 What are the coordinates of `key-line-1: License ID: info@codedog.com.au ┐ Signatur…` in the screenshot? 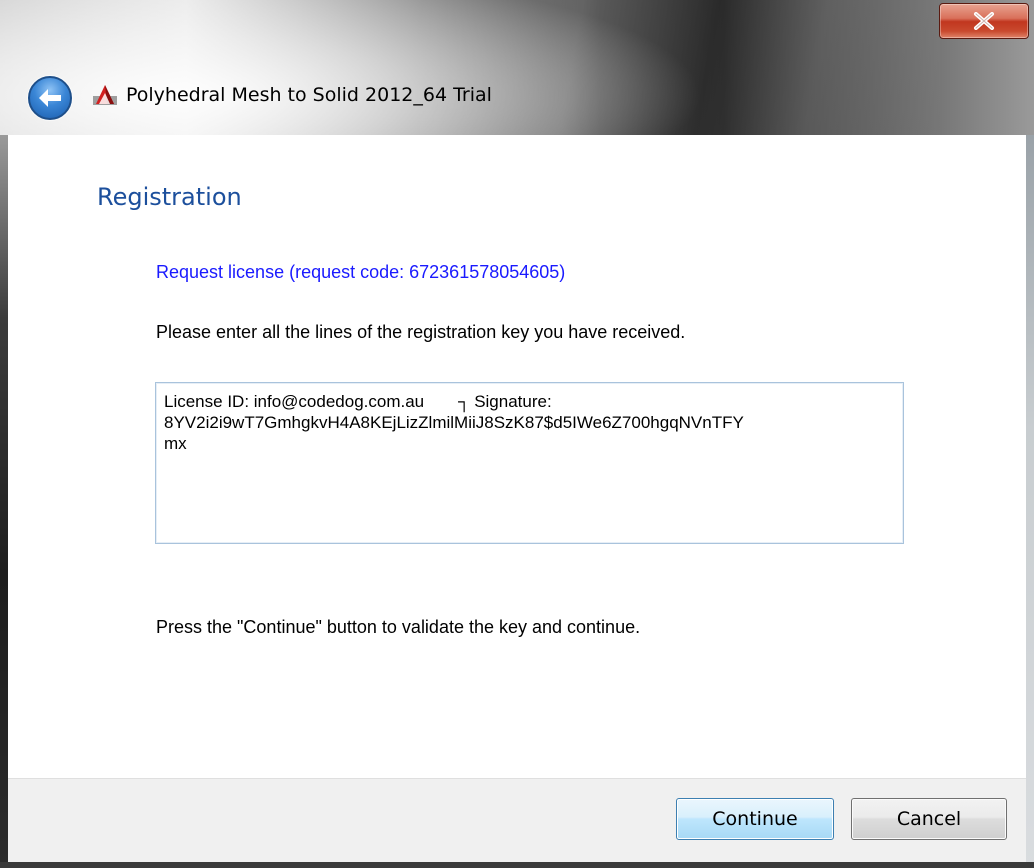 It's located at (529, 401).